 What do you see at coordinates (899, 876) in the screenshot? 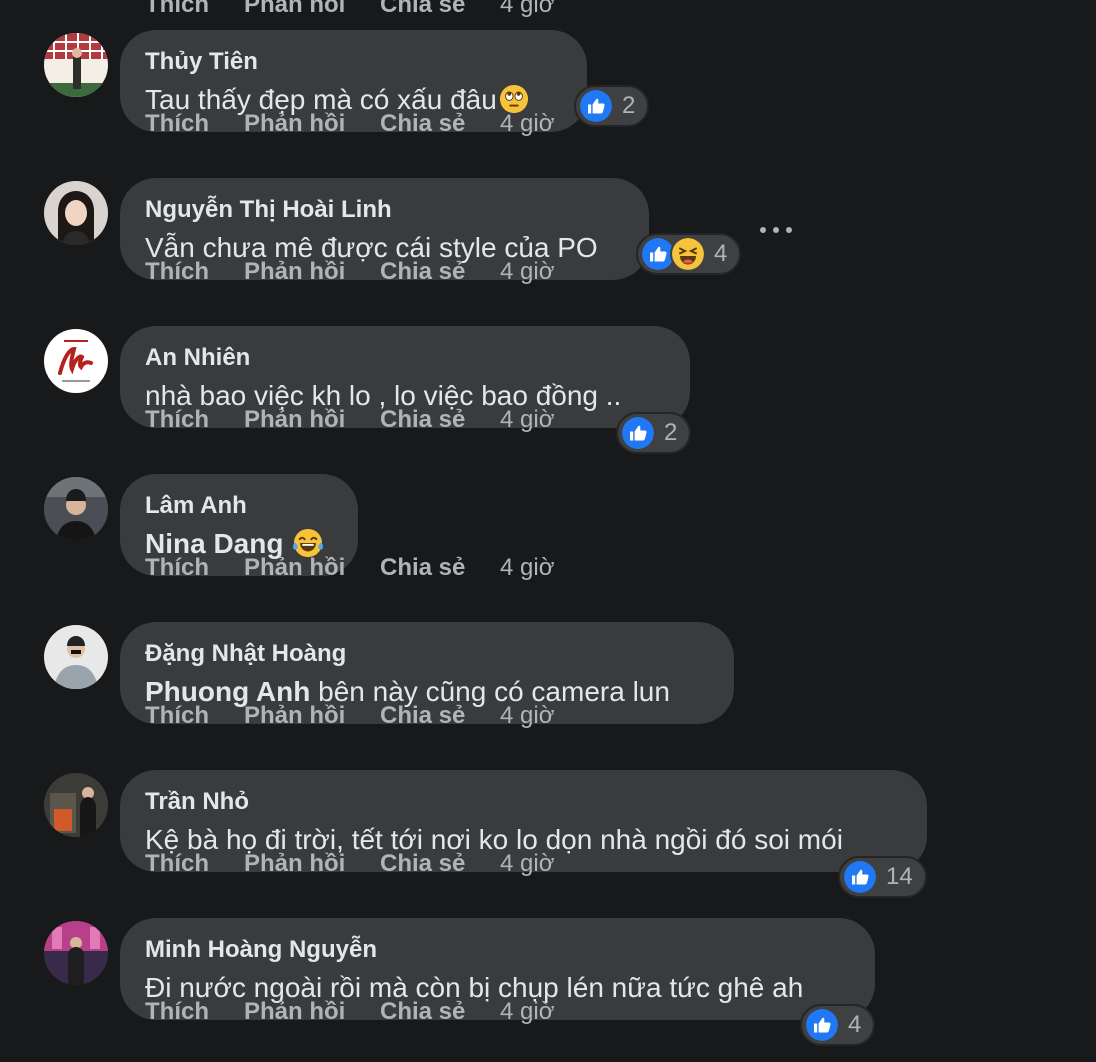
I see `reaction-count: 14` at bounding box center [899, 876].